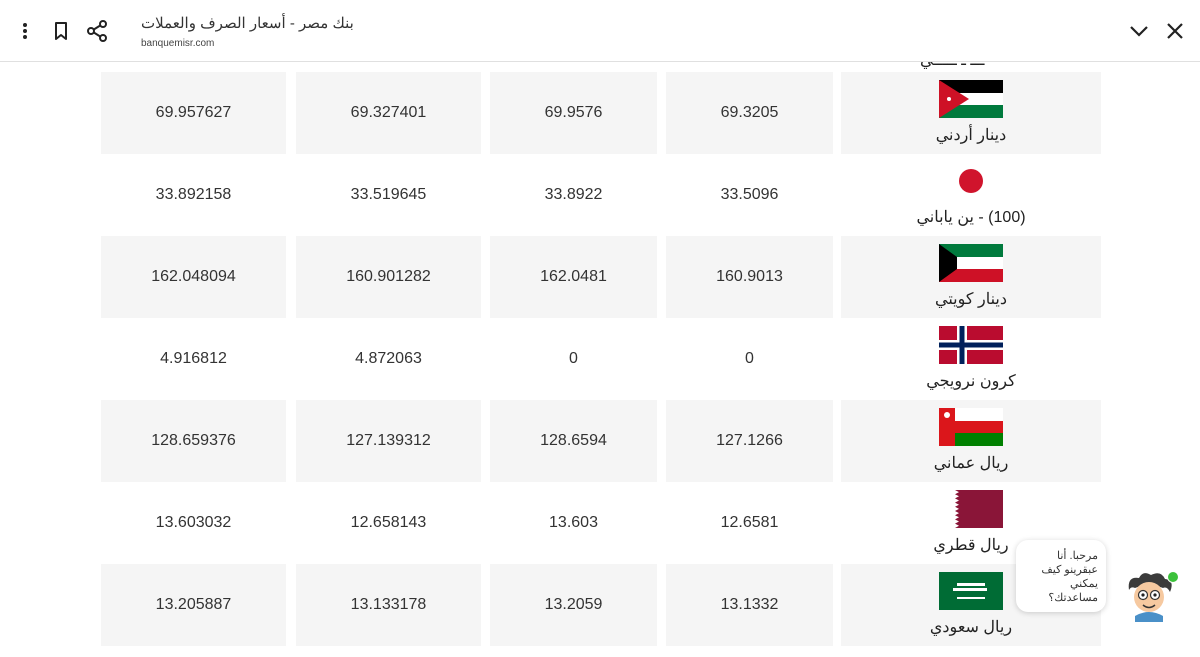 This screenshot has height=657, width=1200. I want to click on currency-cell: كرون نرويجي, so click(971, 359).